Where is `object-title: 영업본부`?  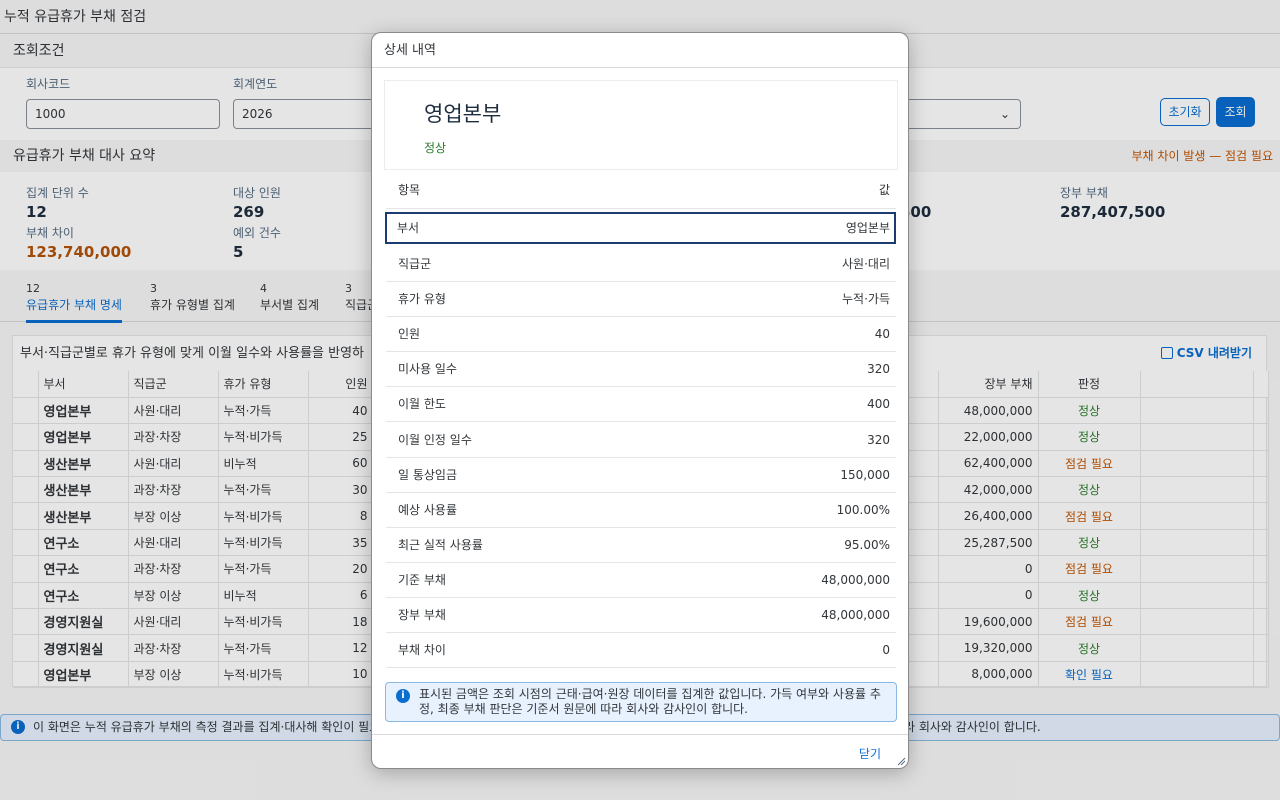 object-title: 영업본부 is located at coordinates (463, 114).